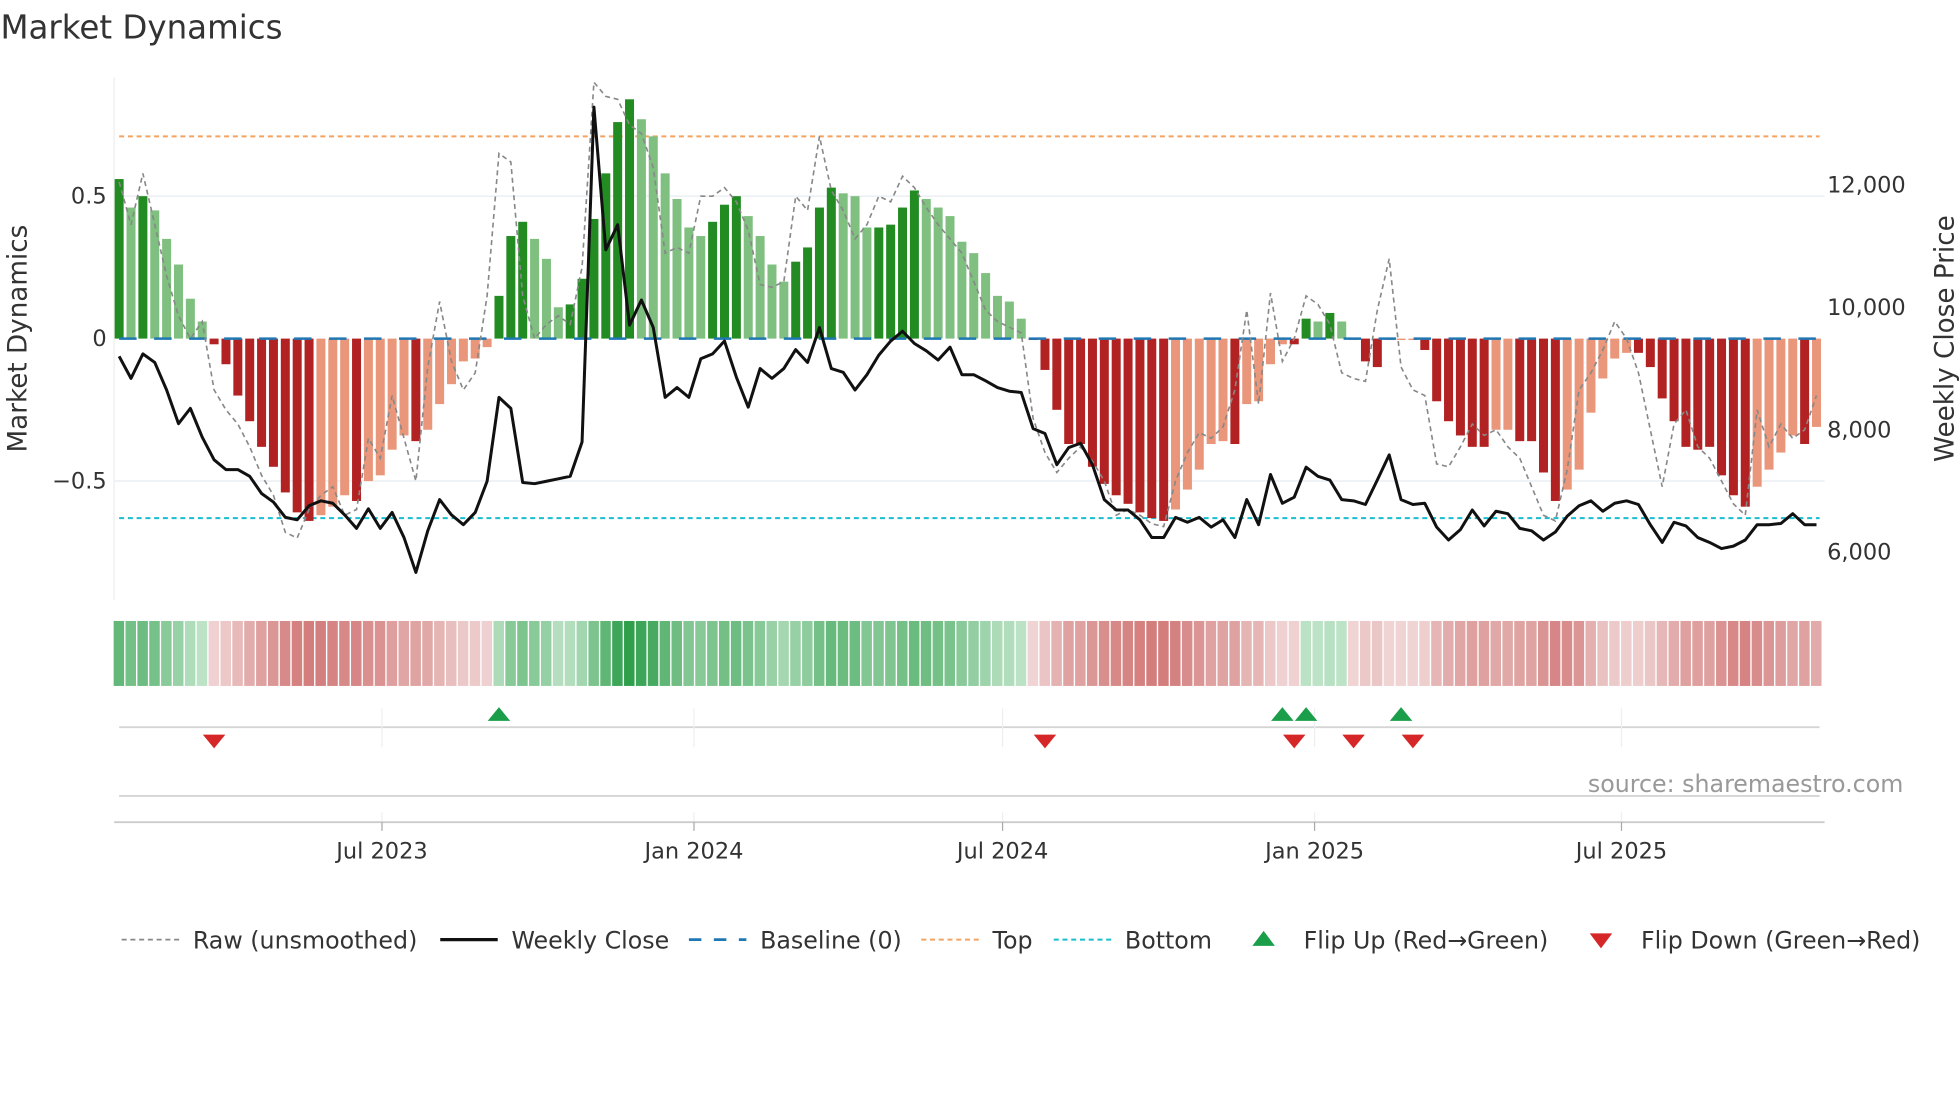  Describe the element at coordinates (1001, 851) in the screenshot. I see `x-tick-label: Jul 2024` at that location.